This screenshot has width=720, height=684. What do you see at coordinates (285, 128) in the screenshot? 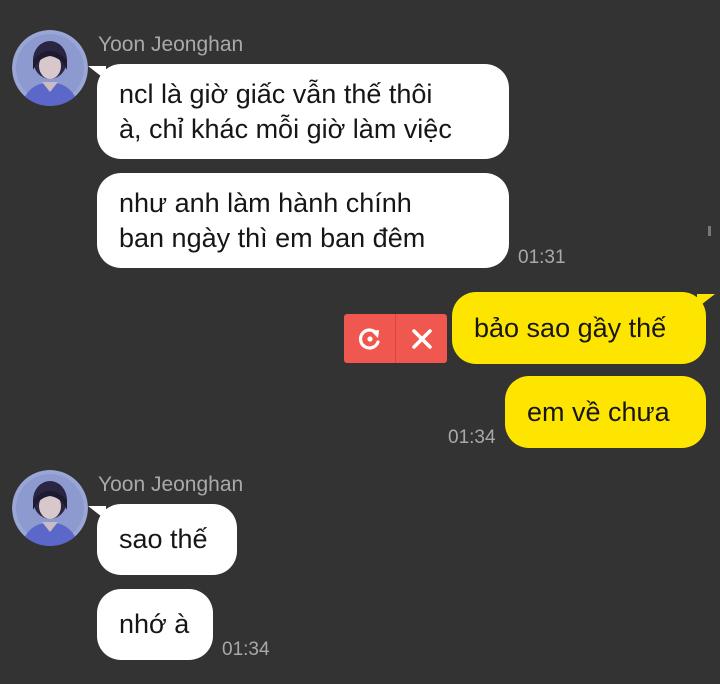
I see `message-line: à, chỉ khác mỗi giờ làm việc` at bounding box center [285, 128].